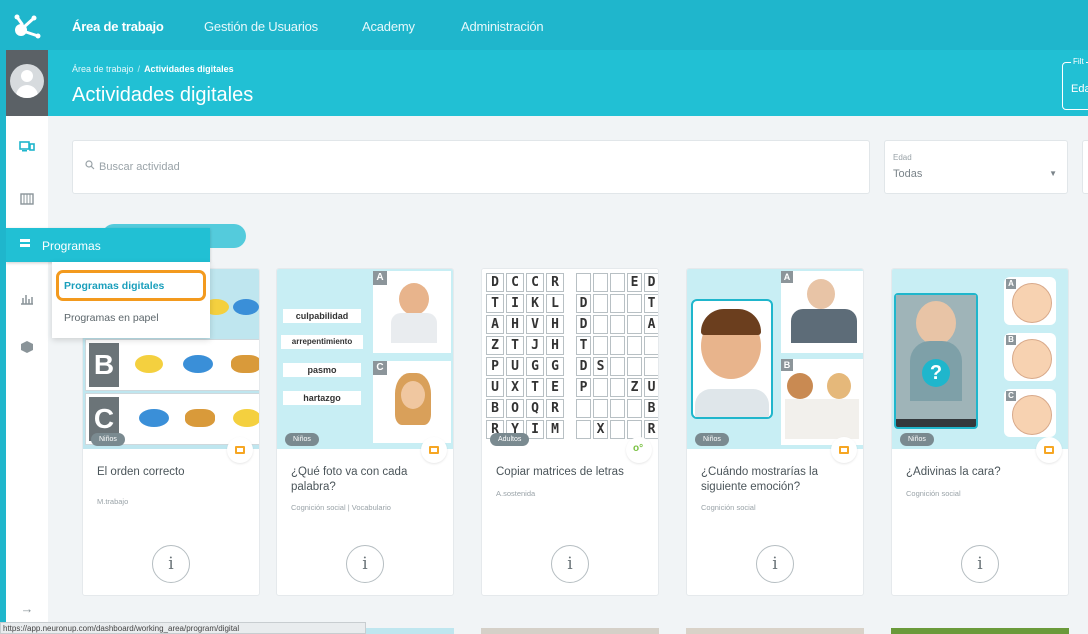 Image resolution: width=1088 pixels, height=634 pixels. I want to click on secondary-filter-select, so click(1085, 167).